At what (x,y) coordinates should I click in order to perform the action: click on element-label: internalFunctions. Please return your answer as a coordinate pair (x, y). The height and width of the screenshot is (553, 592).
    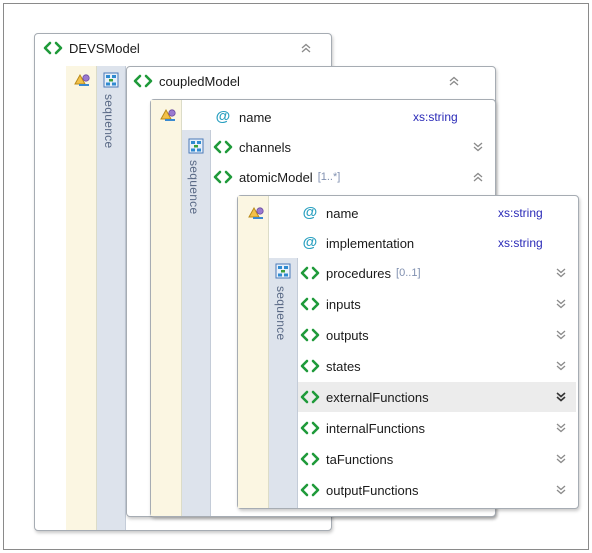
    Looking at the image, I should click on (375, 428).